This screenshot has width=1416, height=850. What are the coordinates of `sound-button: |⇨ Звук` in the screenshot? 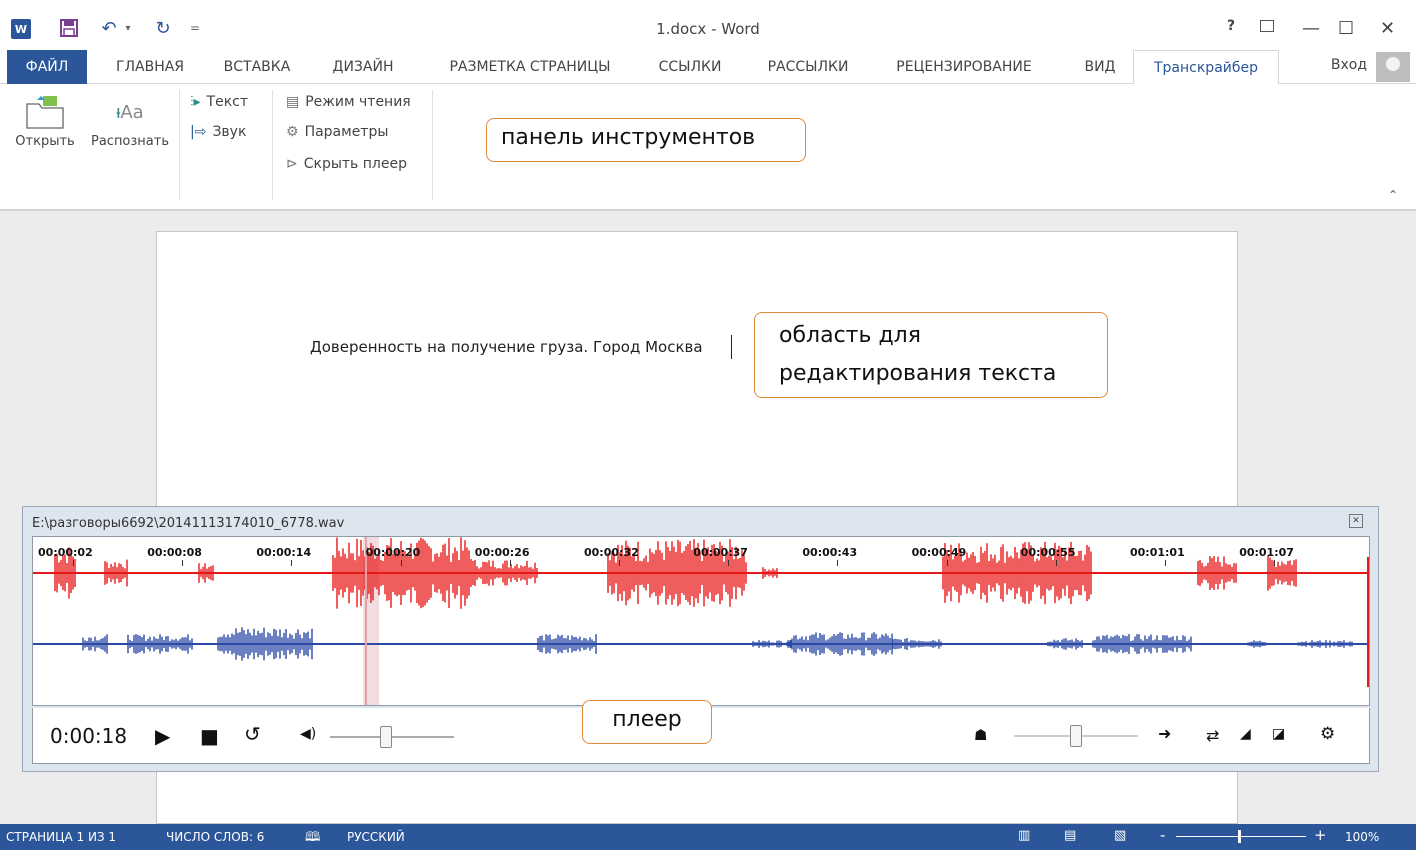 It's located at (218, 132).